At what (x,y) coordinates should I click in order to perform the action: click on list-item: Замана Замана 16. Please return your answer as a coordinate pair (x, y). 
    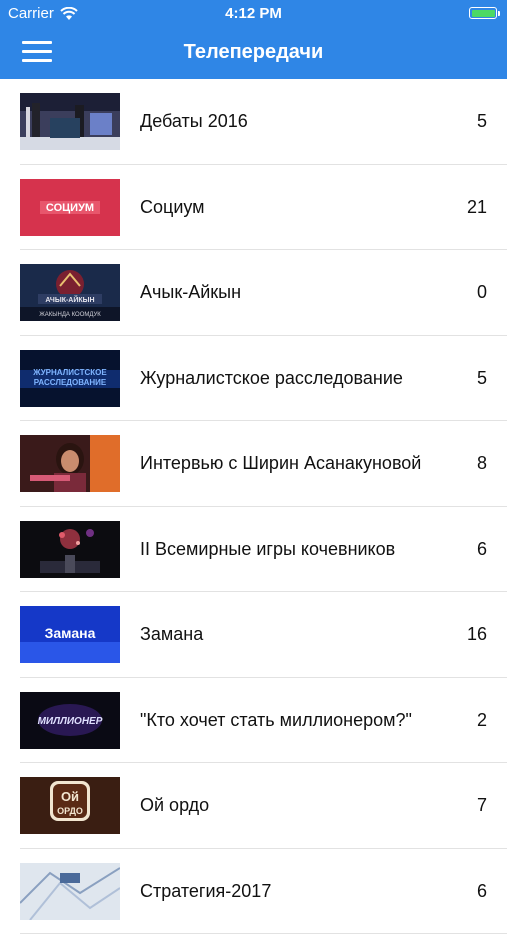
    Looking at the image, I should click on (253, 635).